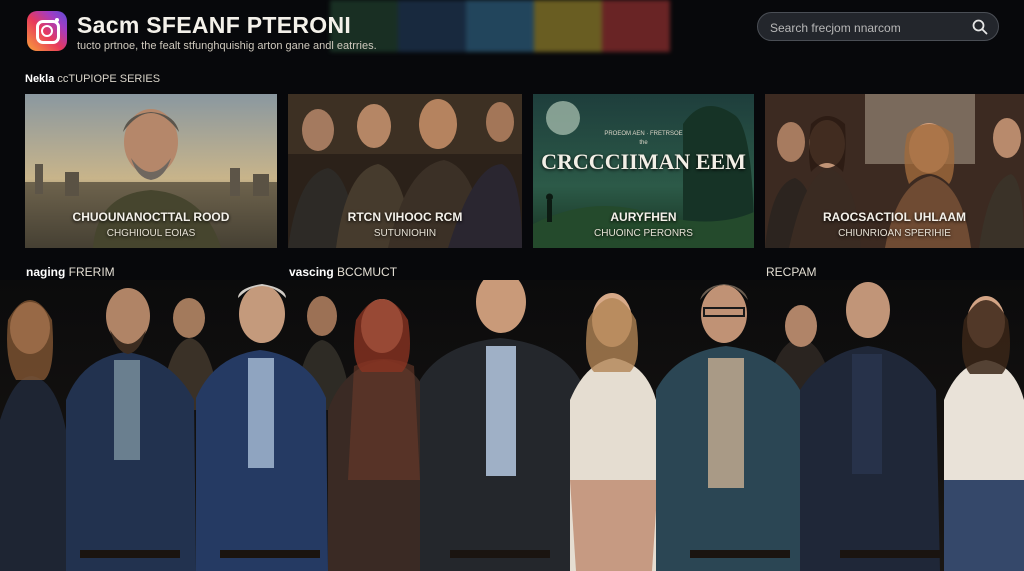 This screenshot has height=571, width=1024. What do you see at coordinates (405, 217) in the screenshot?
I see `card-title: RTCN VIHOOC RCM` at bounding box center [405, 217].